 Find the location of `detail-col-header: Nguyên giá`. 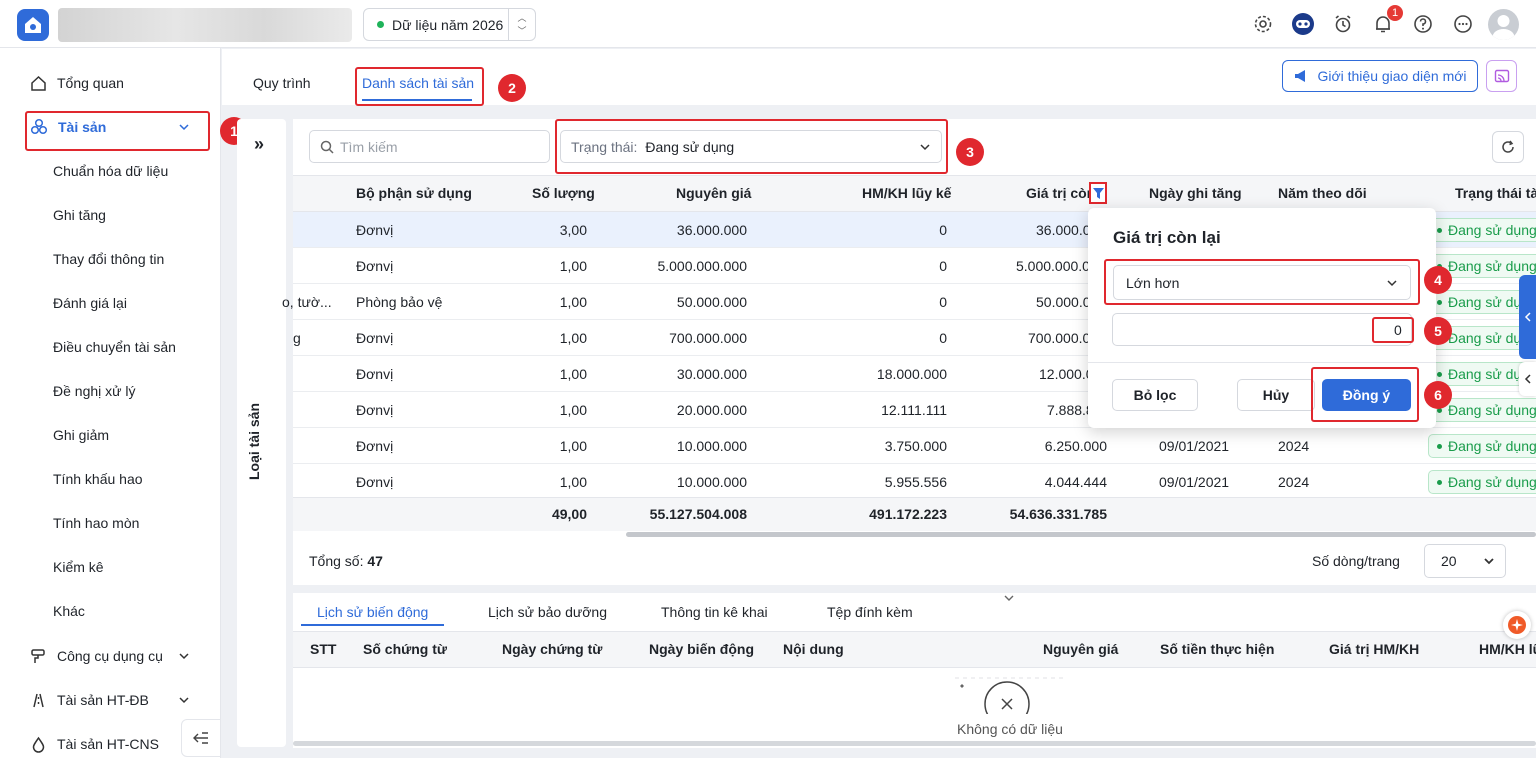

detail-col-header: Nguyên giá is located at coordinates (1081, 649).